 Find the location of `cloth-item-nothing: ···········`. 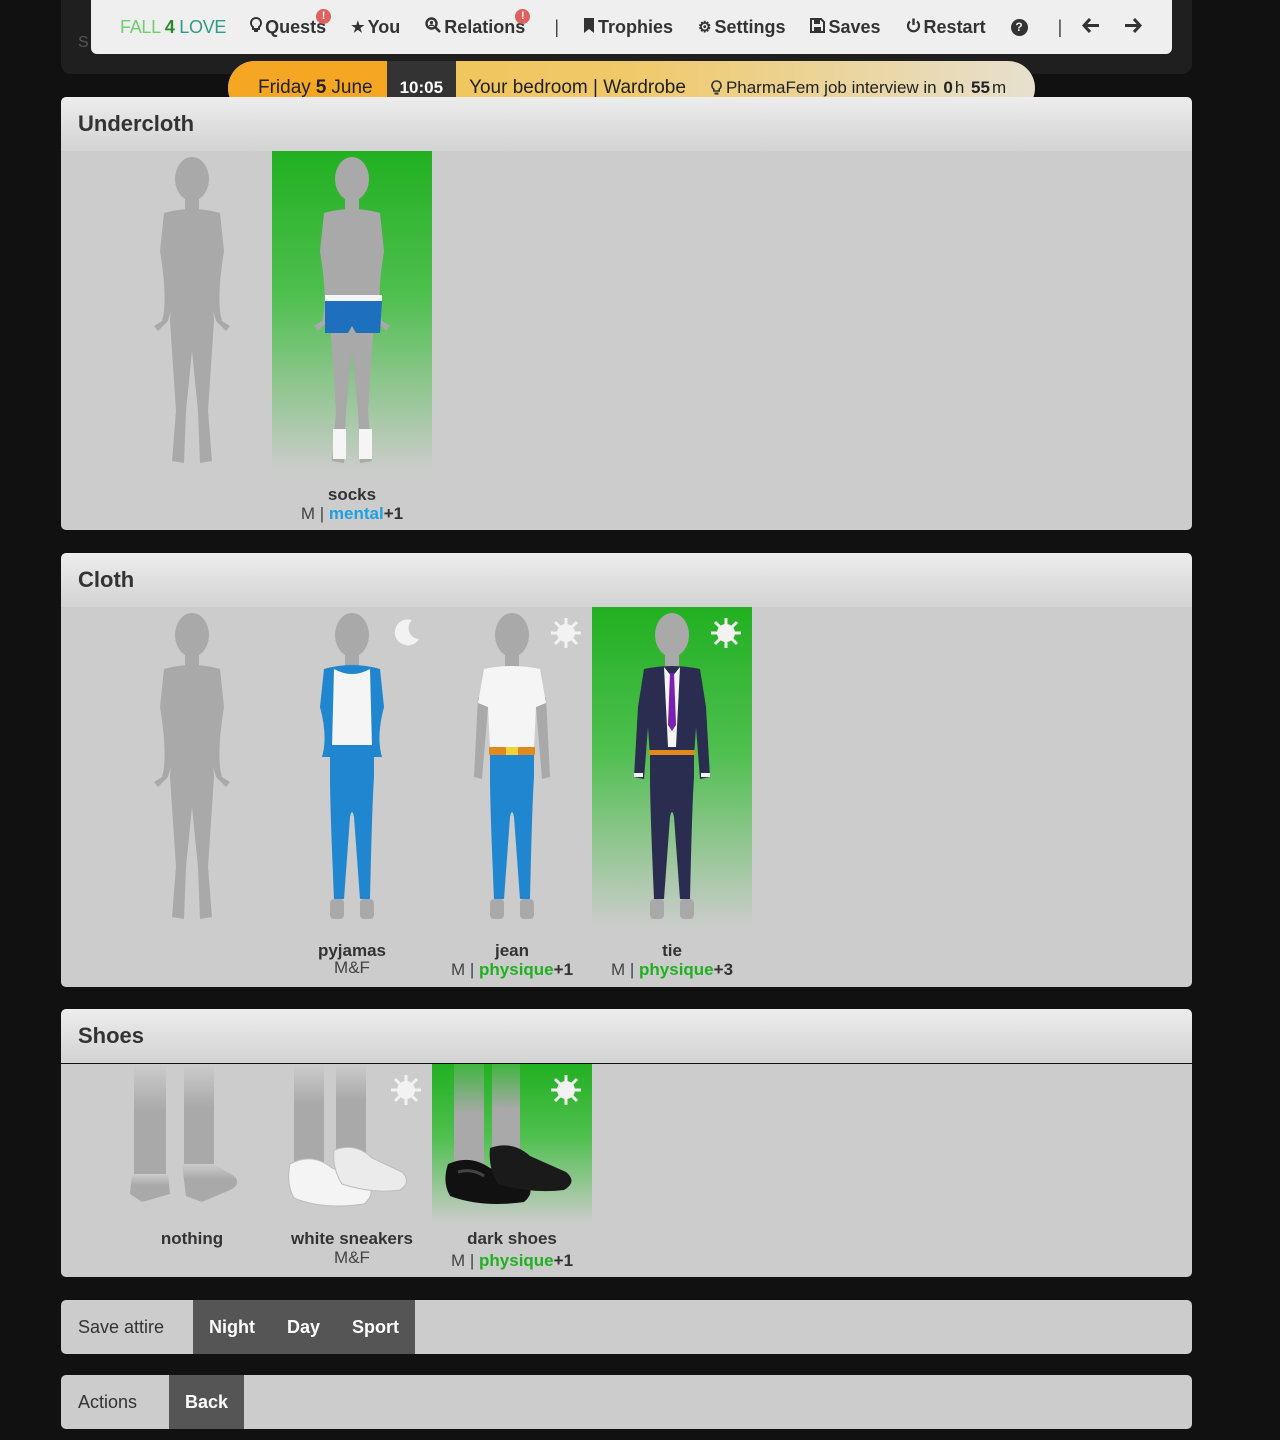

cloth-item-nothing: ··········· is located at coordinates (192, 770).